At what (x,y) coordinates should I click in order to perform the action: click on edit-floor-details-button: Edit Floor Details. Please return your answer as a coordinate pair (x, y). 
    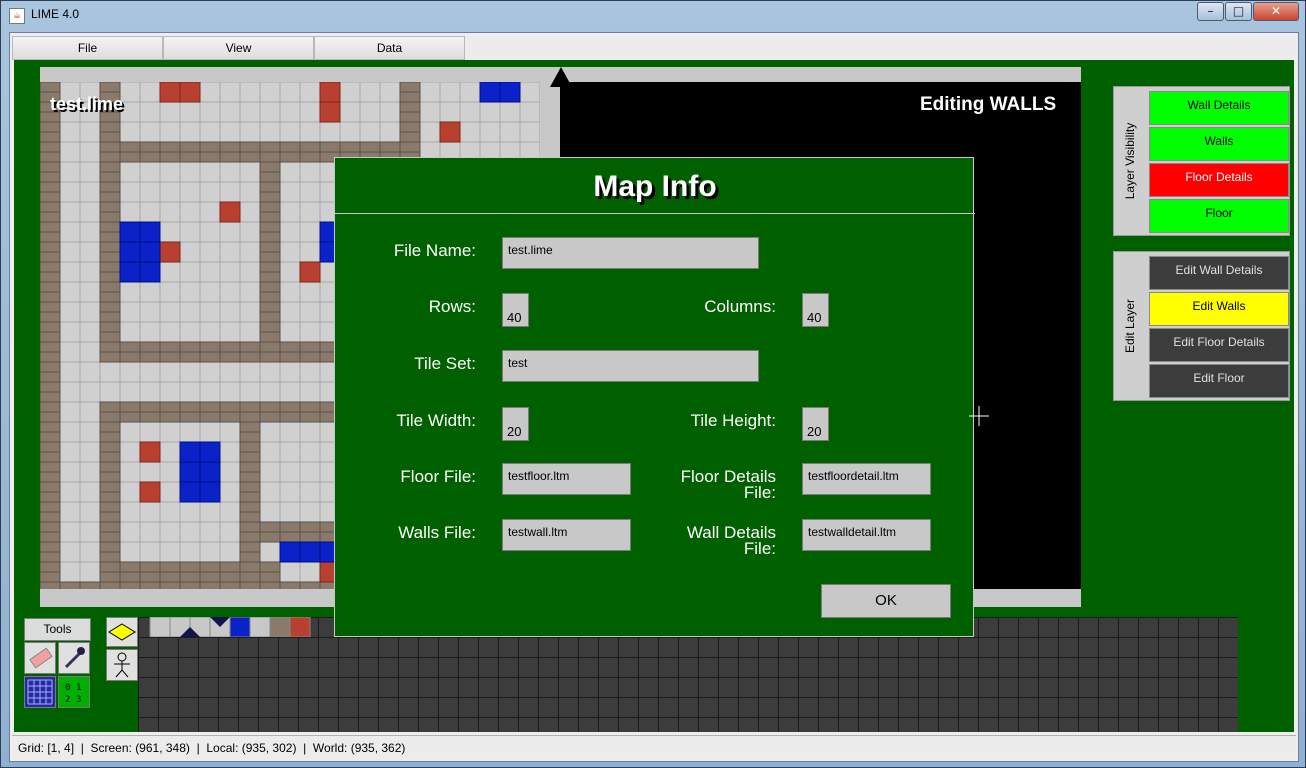
    Looking at the image, I should click on (1219, 345).